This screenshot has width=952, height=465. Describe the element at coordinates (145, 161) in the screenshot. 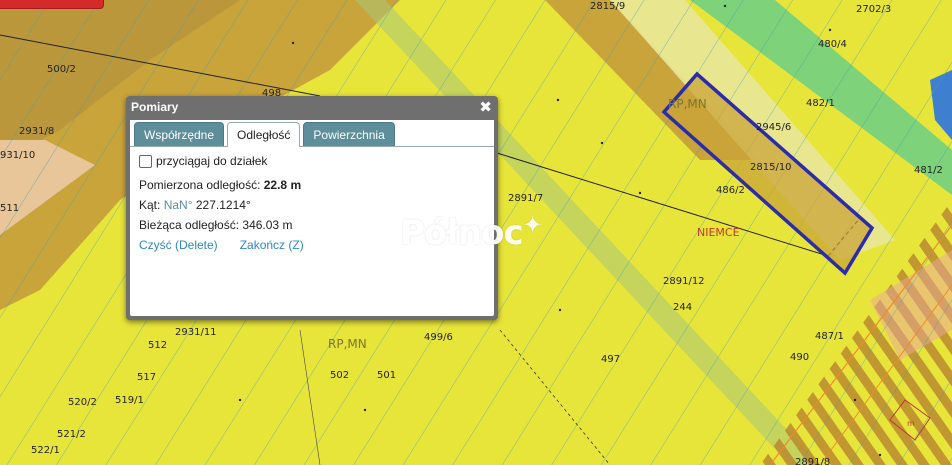

I see `snap-checkbox` at that location.